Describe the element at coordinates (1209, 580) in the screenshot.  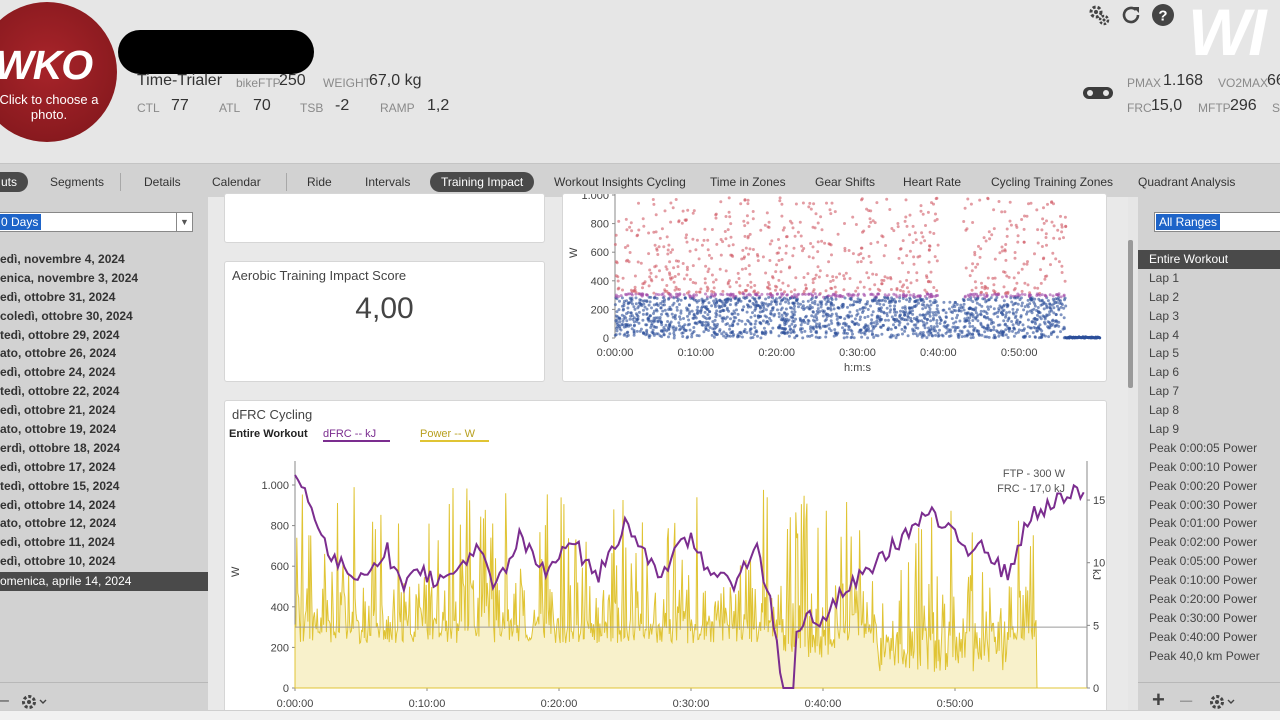
I see `range-list-item: Peak 0:10:00 Power` at that location.